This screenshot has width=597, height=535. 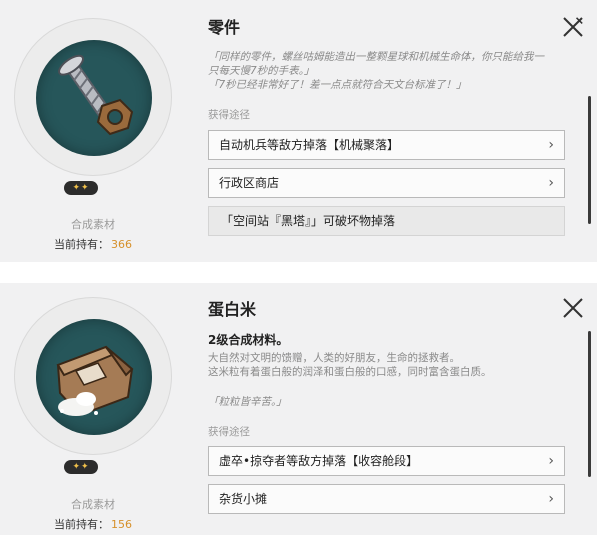 What do you see at coordinates (247, 402) in the screenshot?
I see `flavor-line: 「粒粒皆辛苦。」` at bounding box center [247, 402].